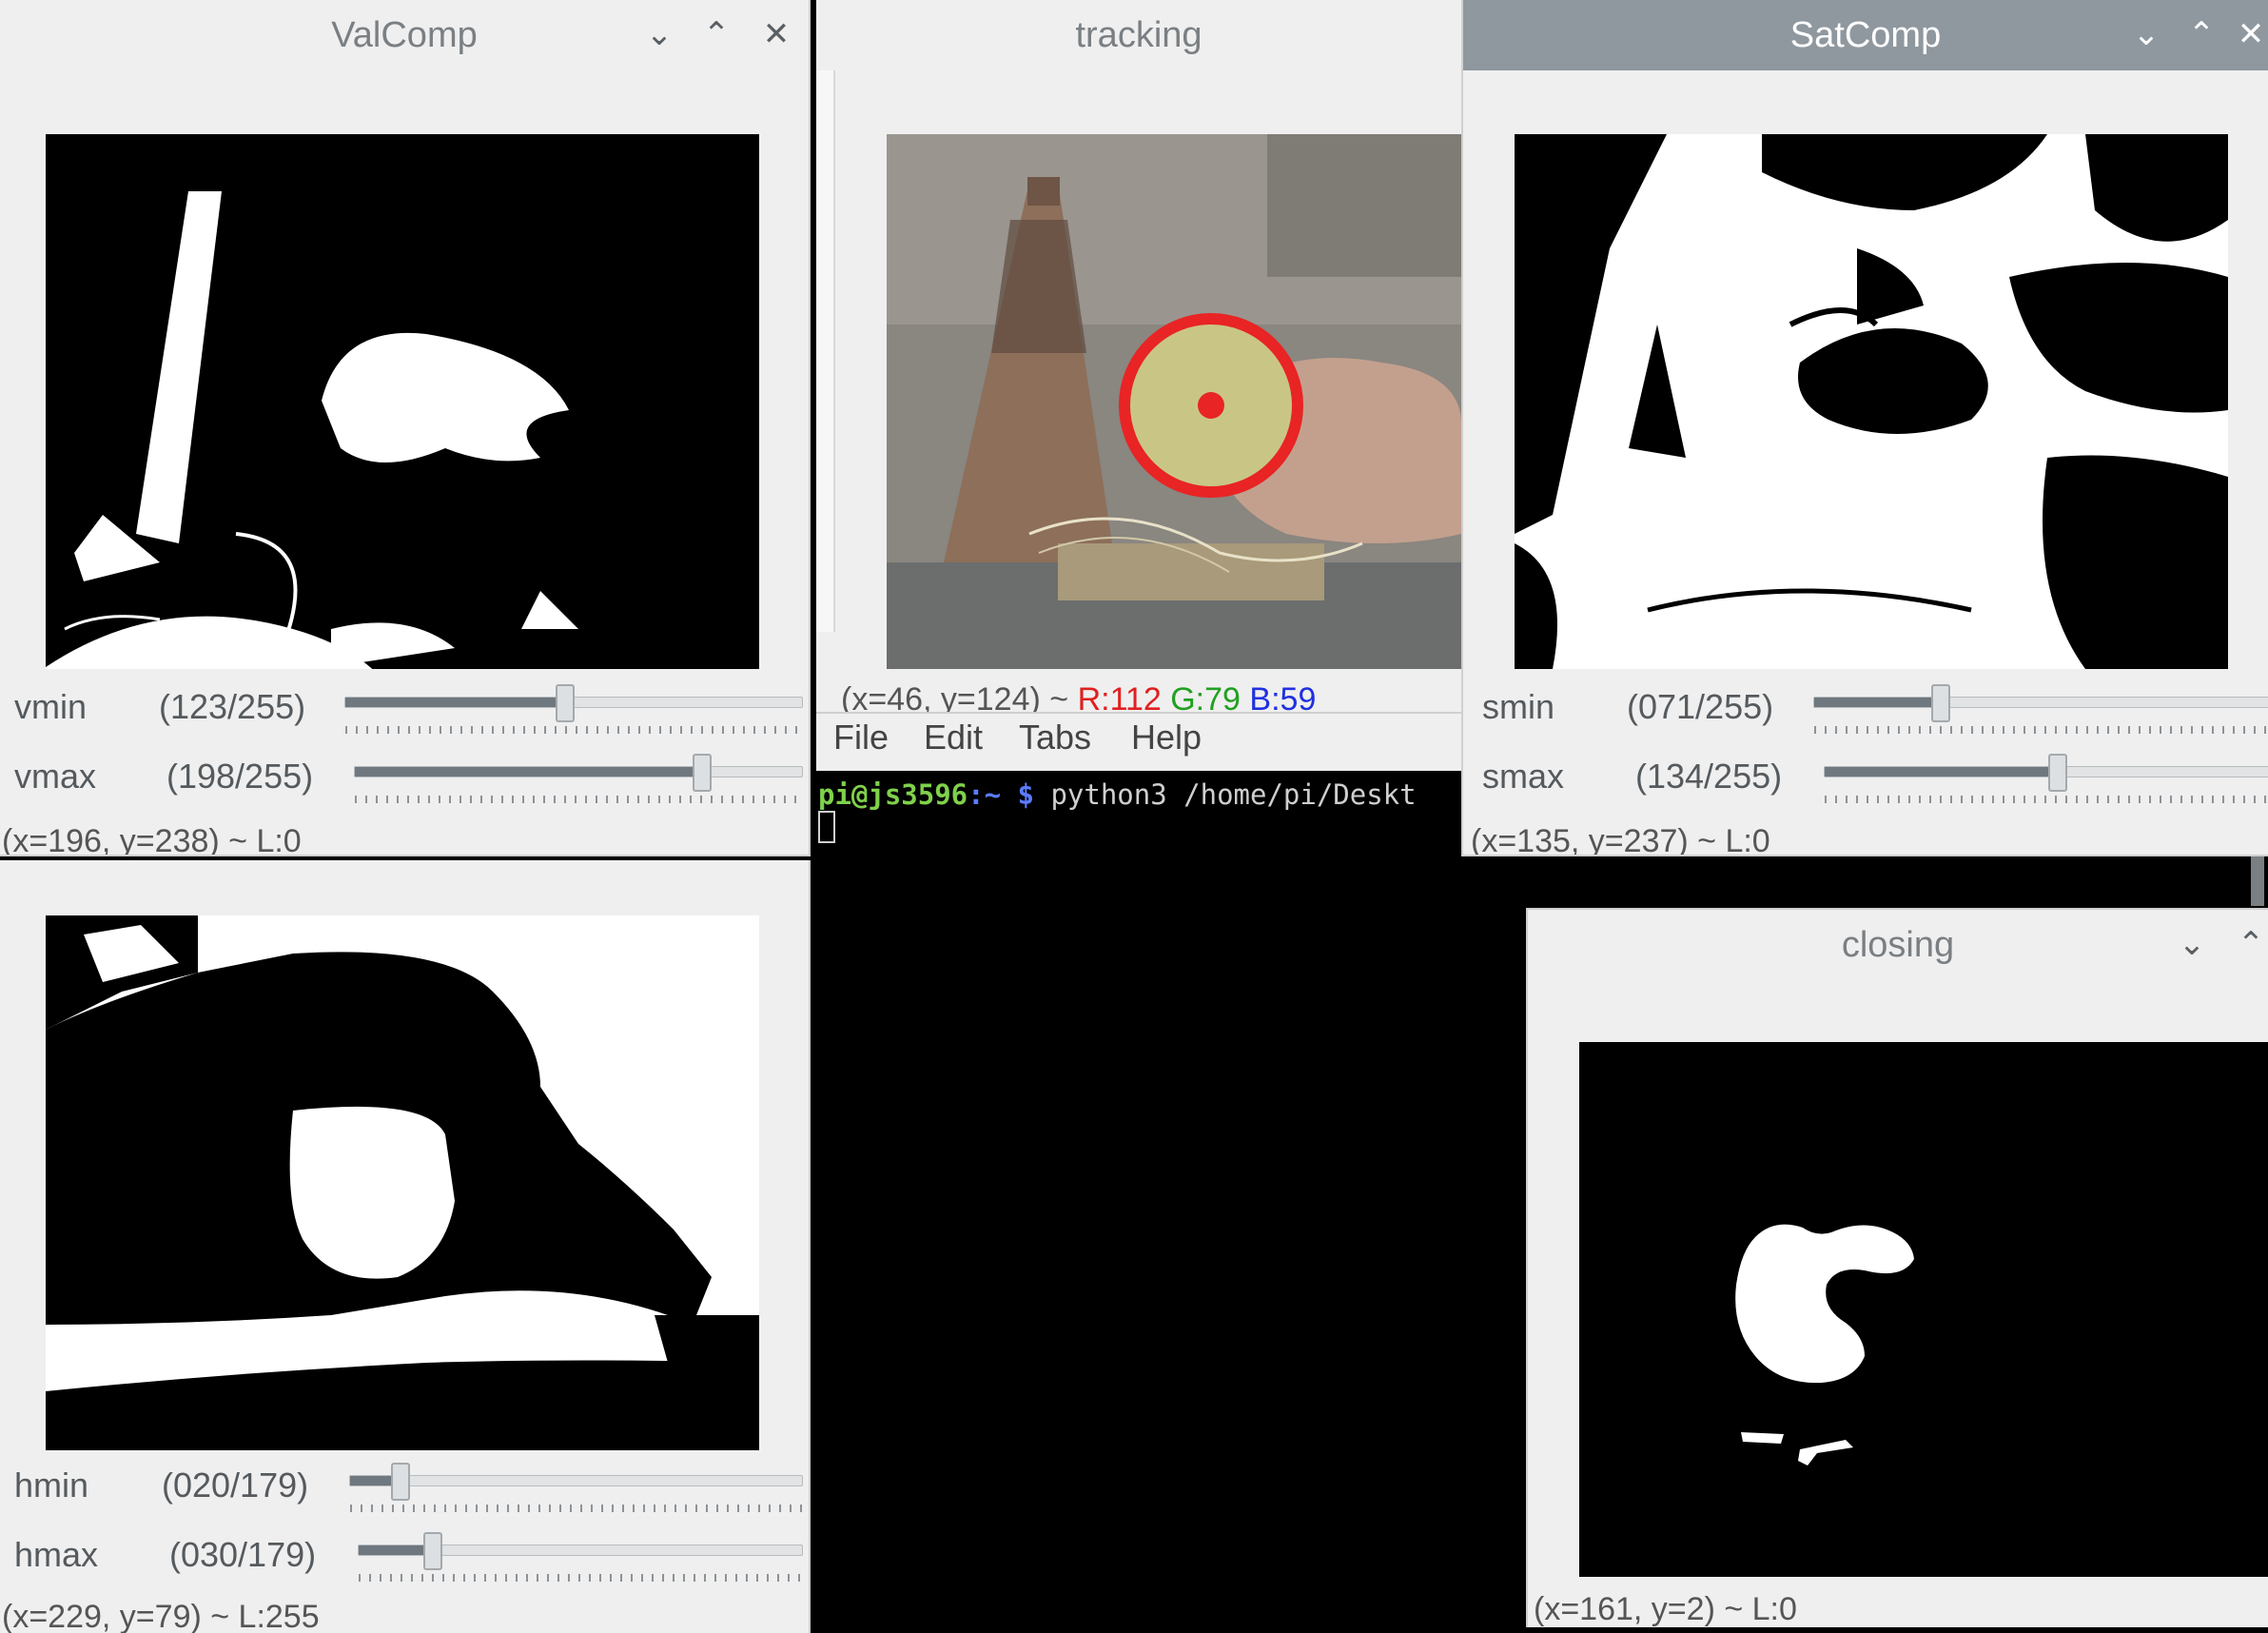 This screenshot has width=2268, height=1633. I want to click on closing-title: closing, so click(1898, 945).